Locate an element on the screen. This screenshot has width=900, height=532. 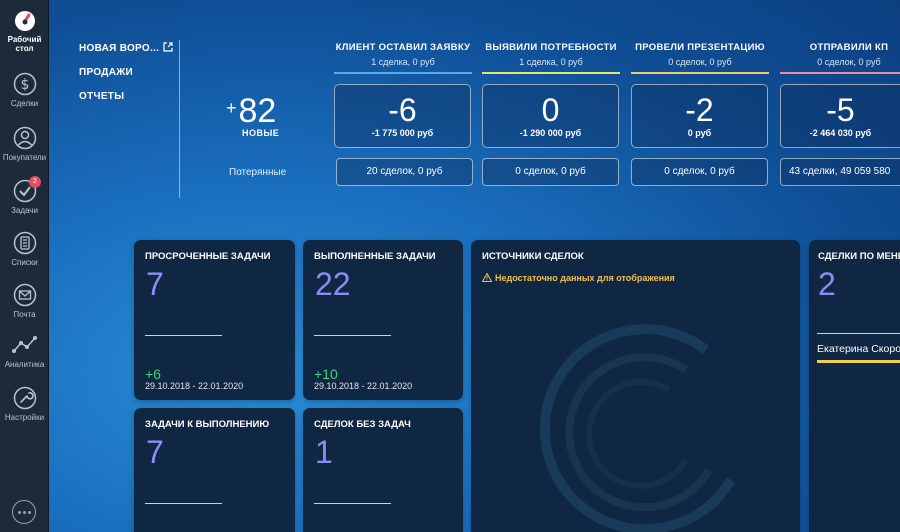
chat-button is located at coordinates (24, 512).